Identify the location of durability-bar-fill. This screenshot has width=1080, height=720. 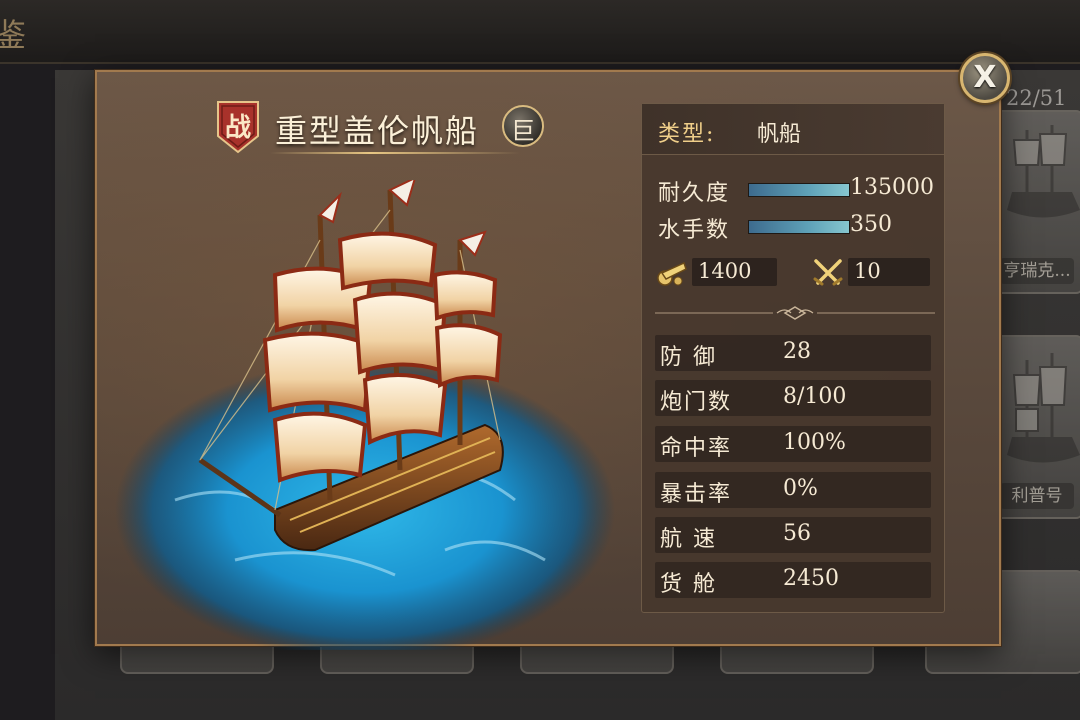
(799, 190).